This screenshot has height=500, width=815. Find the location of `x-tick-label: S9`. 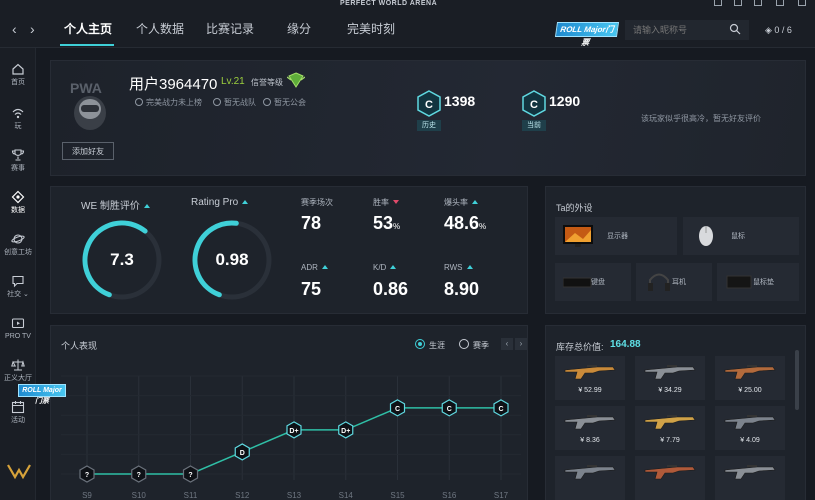

x-tick-label: S9 is located at coordinates (87, 495).